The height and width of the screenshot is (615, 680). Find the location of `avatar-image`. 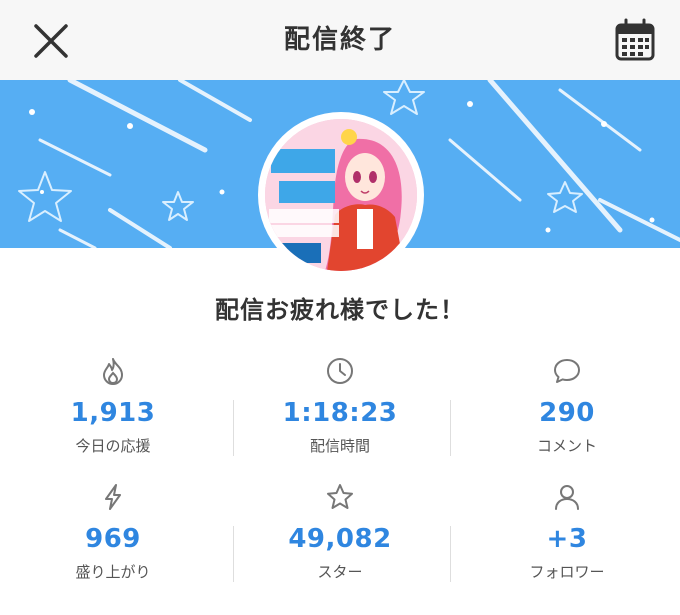

avatar-image is located at coordinates (341, 195).